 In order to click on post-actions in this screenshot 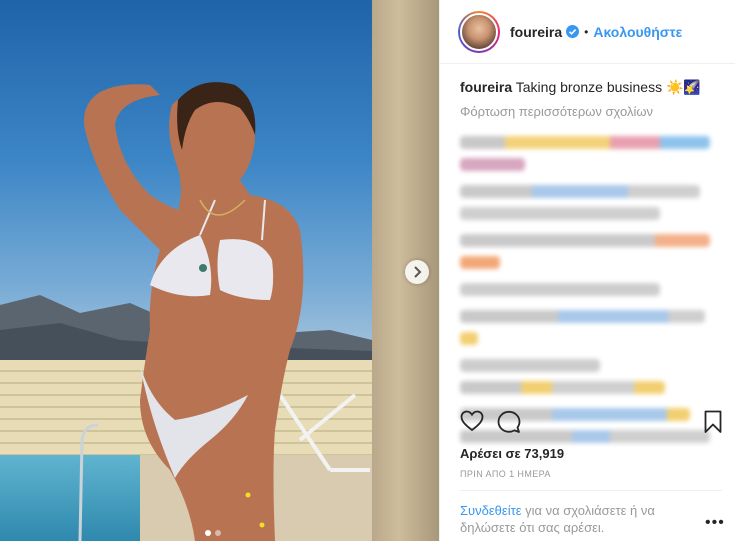, I will do `click(591, 424)`.